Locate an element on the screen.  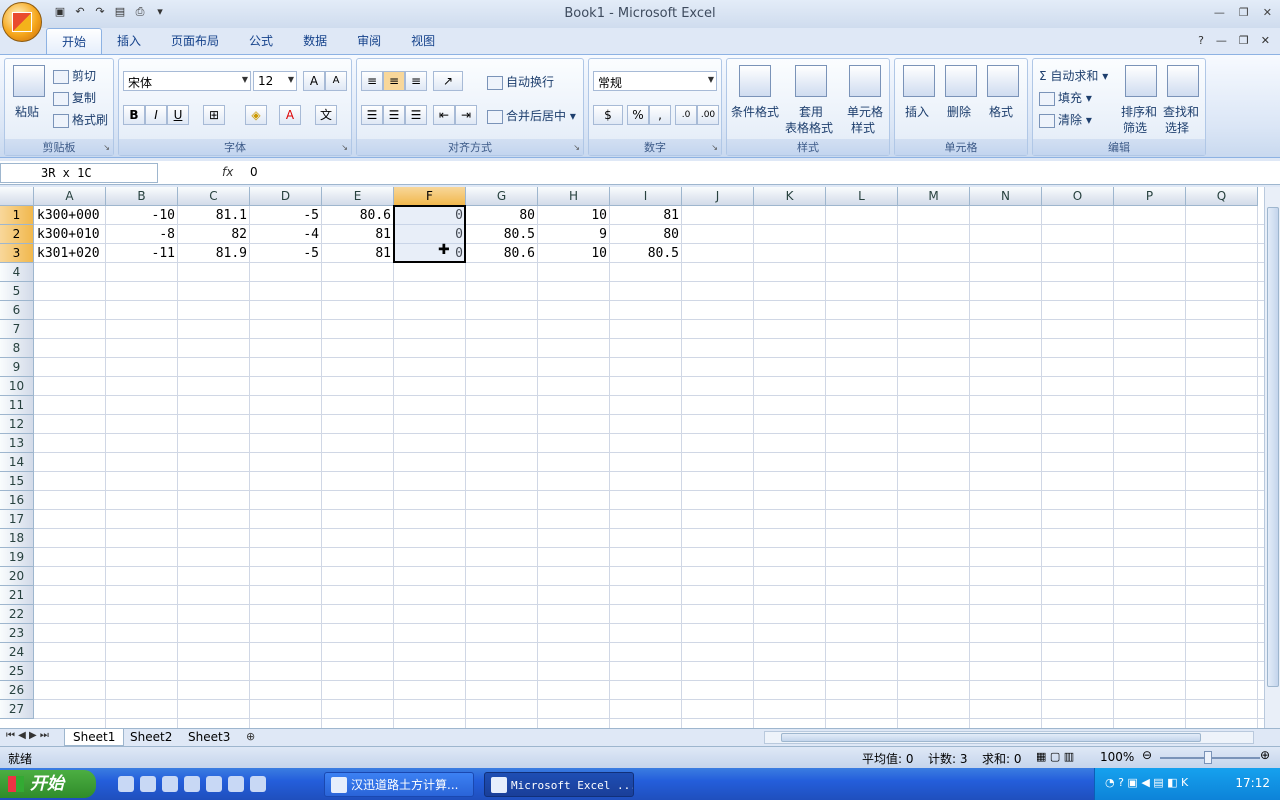
decrease-indent-button: ⇤ is located at coordinates (444, 115).